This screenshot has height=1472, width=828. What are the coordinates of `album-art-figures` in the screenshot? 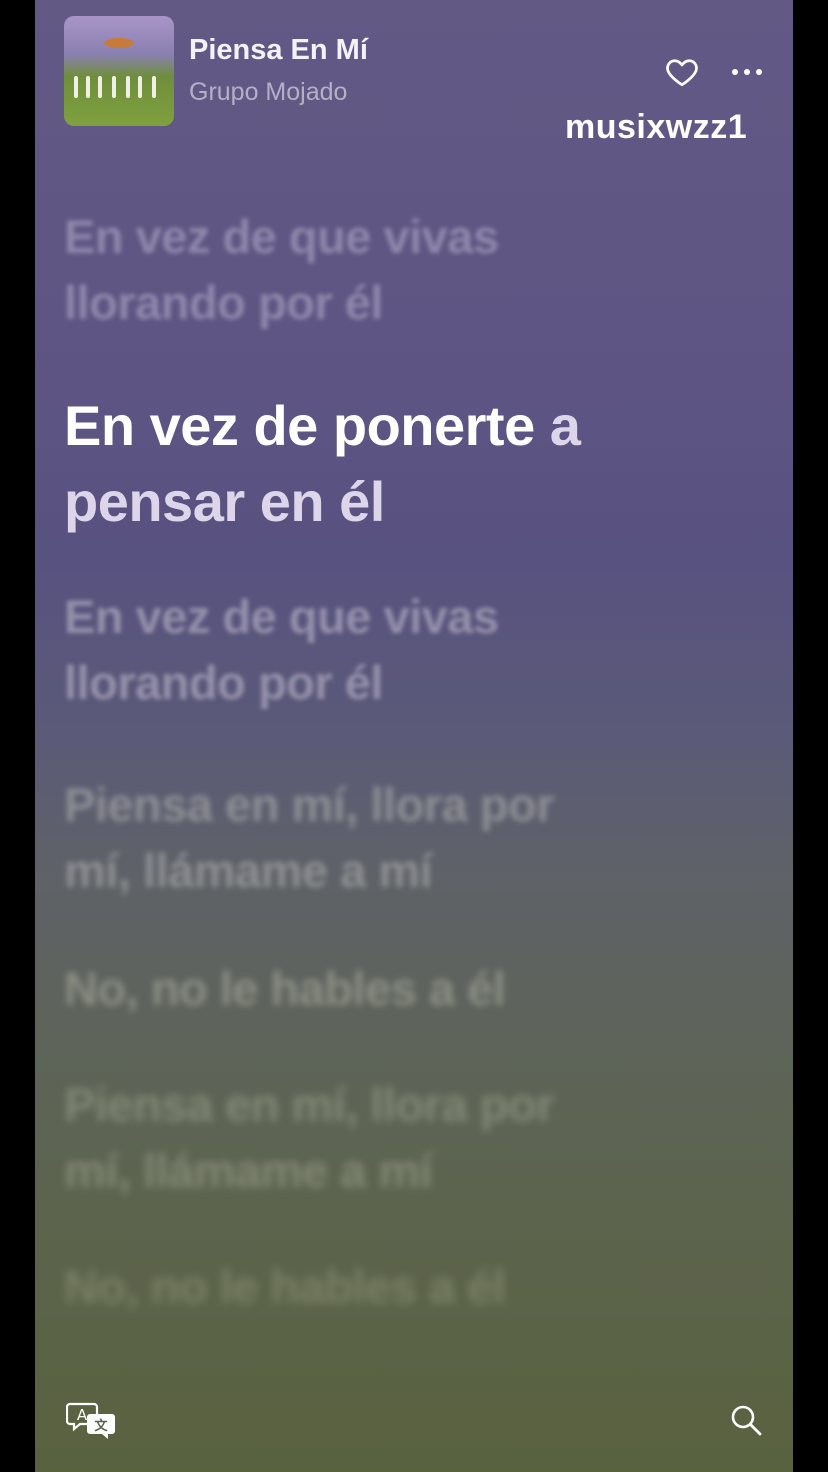 It's located at (119, 83).